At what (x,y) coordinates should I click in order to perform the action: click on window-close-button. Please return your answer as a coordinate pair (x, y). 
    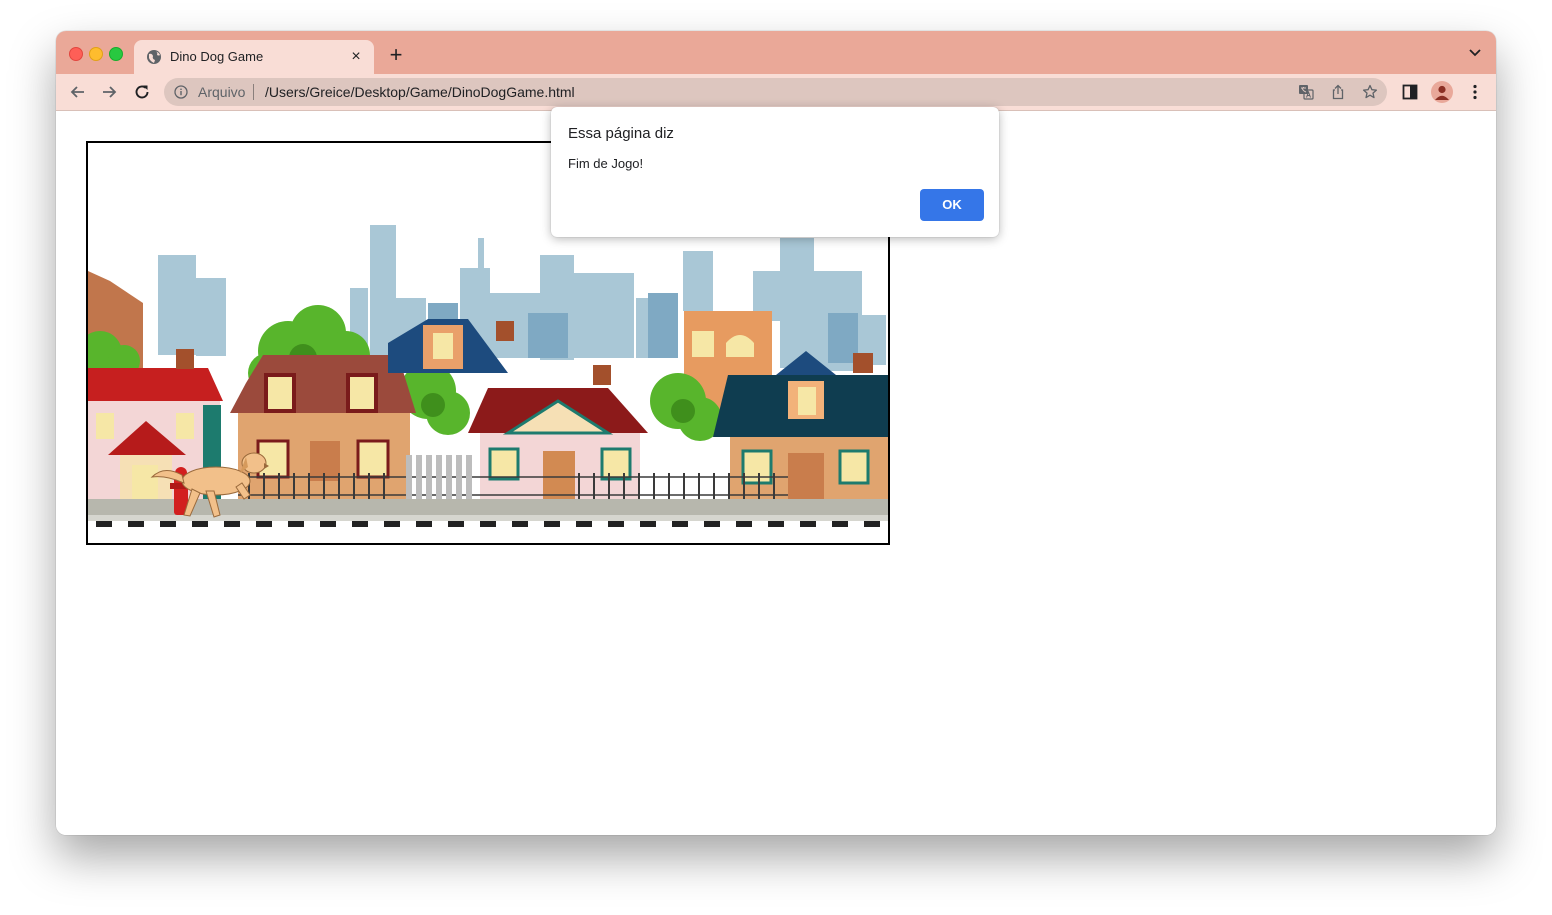
    Looking at the image, I should click on (76, 54).